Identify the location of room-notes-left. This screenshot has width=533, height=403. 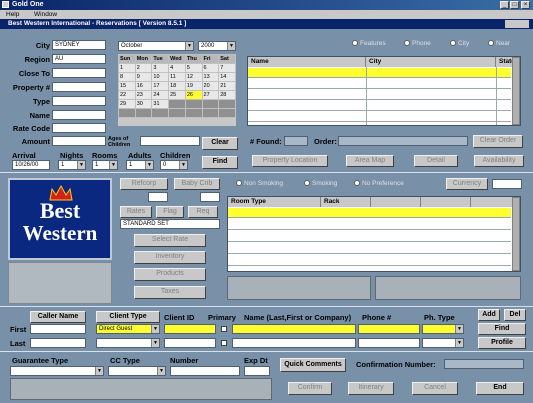
(299, 288).